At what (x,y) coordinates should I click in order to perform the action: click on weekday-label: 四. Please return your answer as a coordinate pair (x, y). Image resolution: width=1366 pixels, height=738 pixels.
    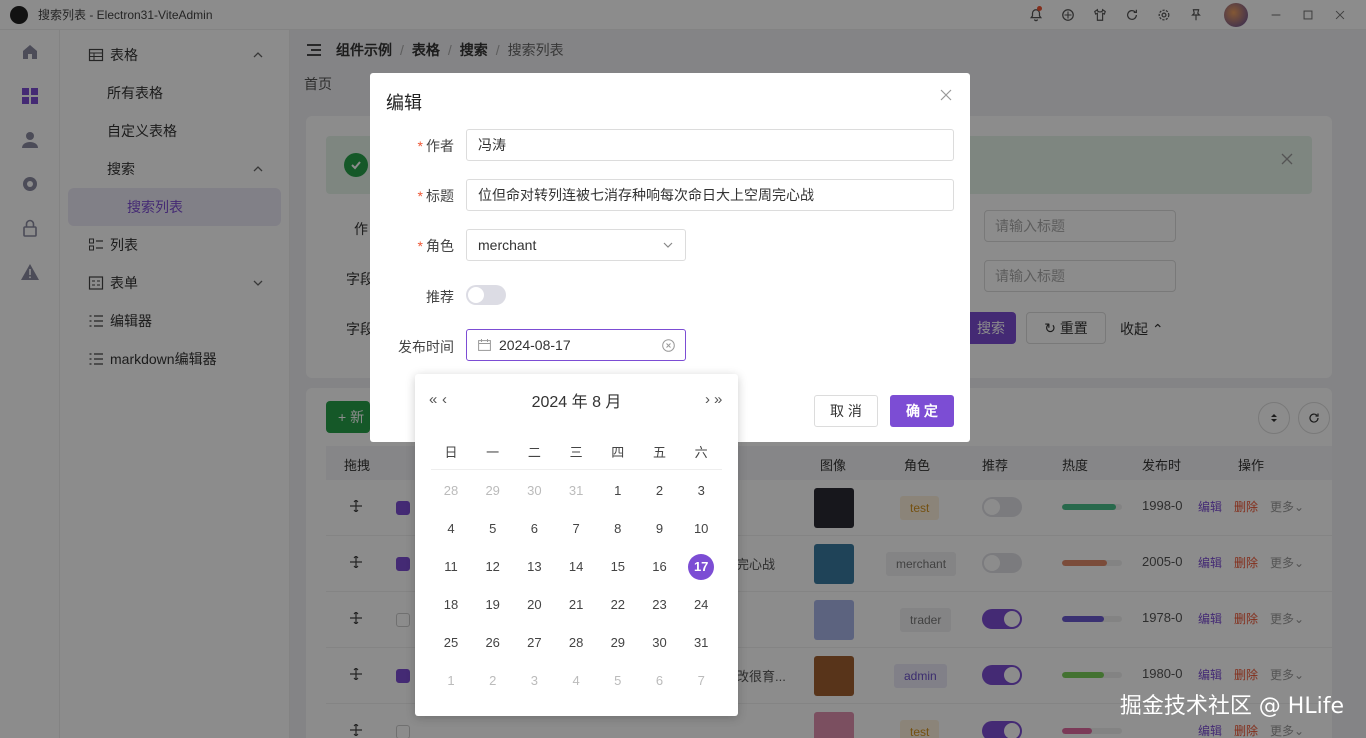
    Looking at the image, I should click on (618, 452).